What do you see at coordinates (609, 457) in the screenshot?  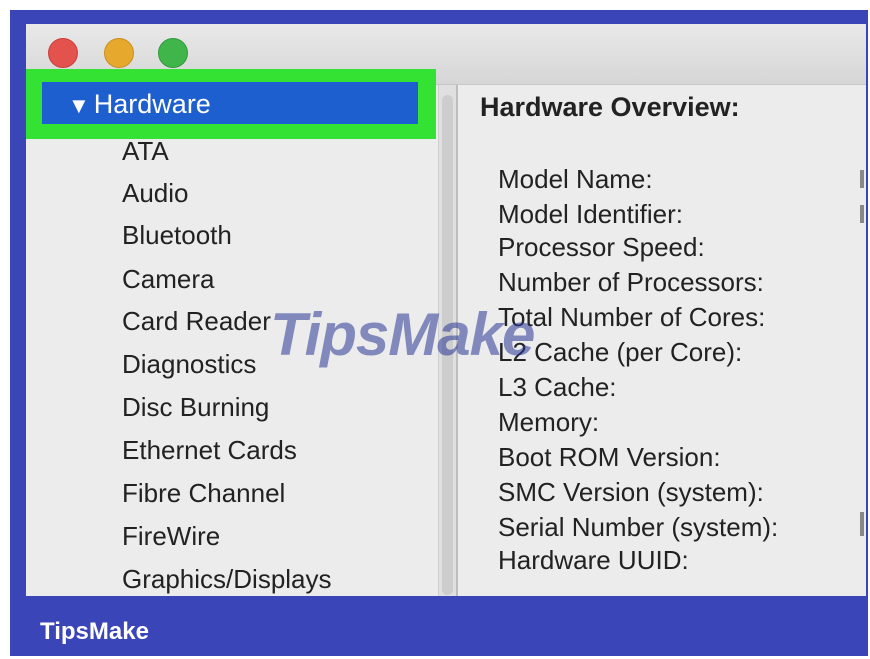 I see `spec-boot-rom-version: Boot ROM Version:` at bounding box center [609, 457].